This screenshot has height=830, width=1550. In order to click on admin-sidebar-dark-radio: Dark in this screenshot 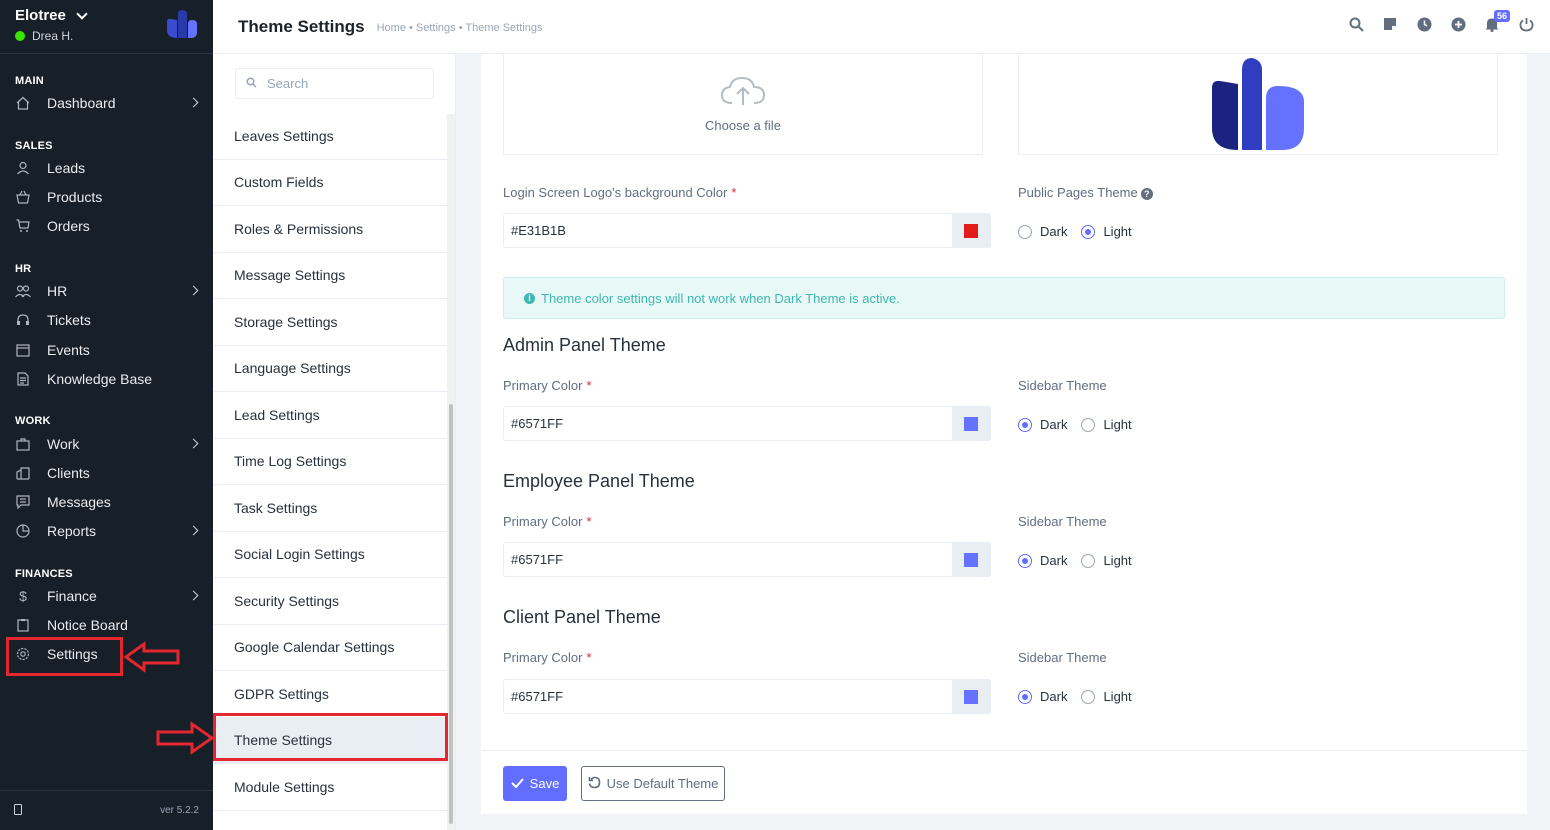, I will do `click(1042, 424)`.